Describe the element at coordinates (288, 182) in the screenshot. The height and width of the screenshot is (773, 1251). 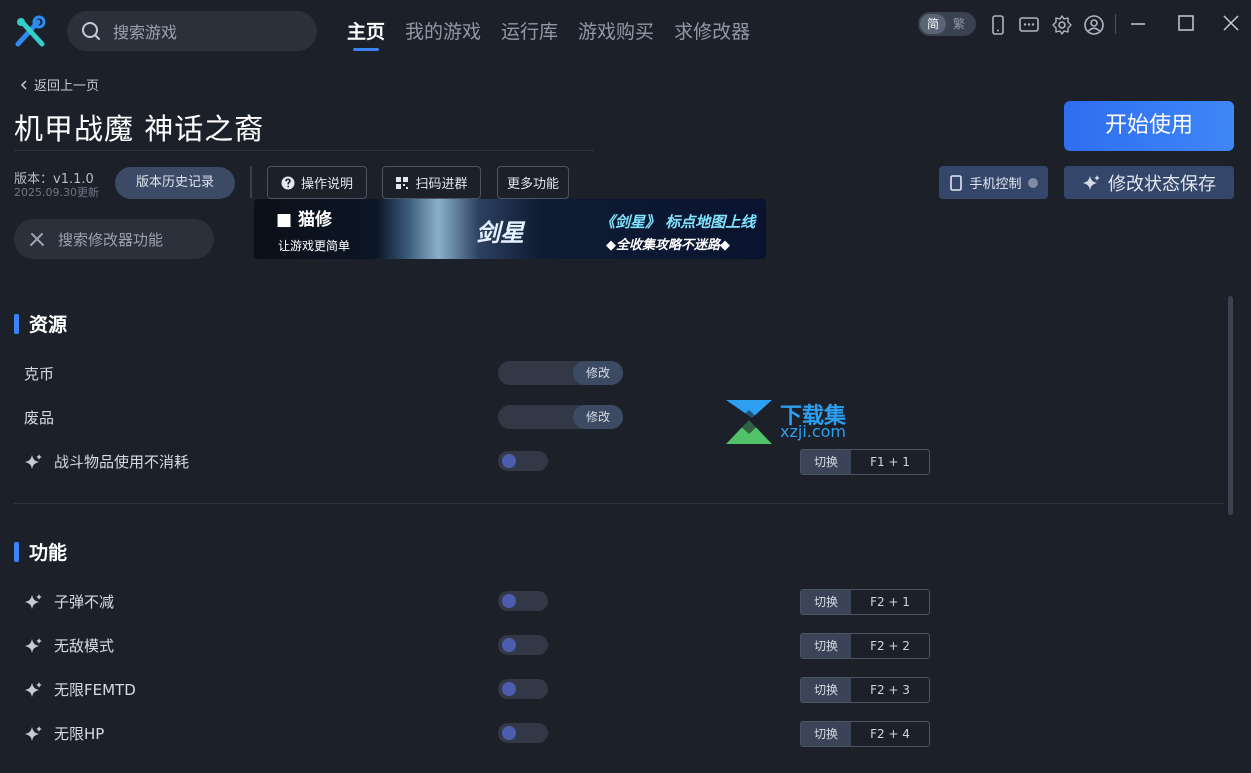
I see `help-icon` at that location.